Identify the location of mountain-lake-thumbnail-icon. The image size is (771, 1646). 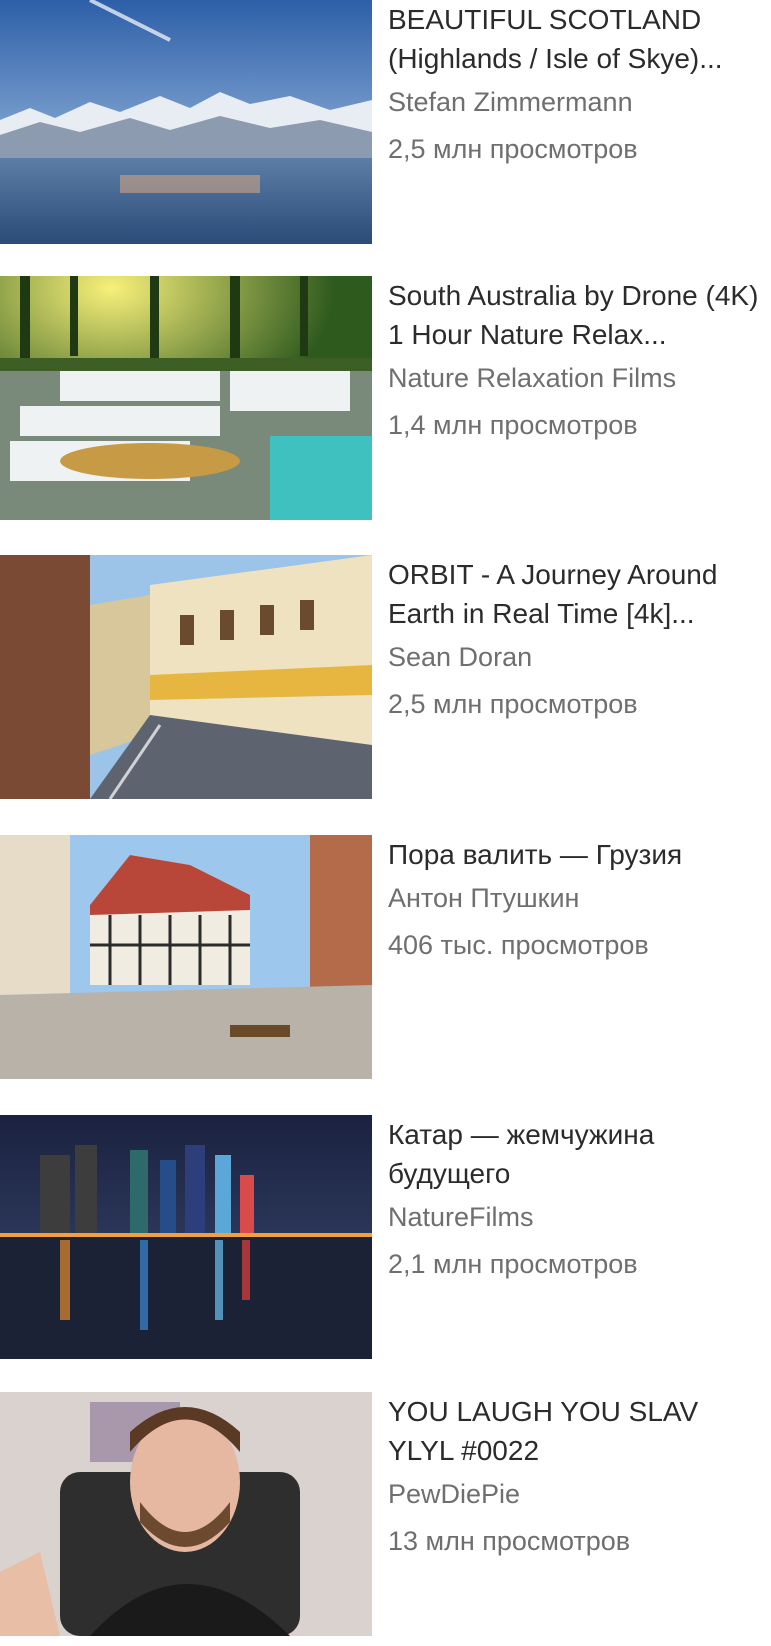
(186, 122).